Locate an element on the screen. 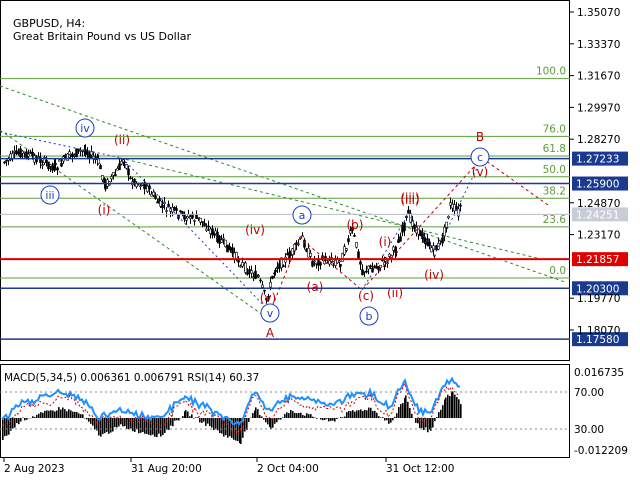  wave-label: (c) is located at coordinates (366, 296).